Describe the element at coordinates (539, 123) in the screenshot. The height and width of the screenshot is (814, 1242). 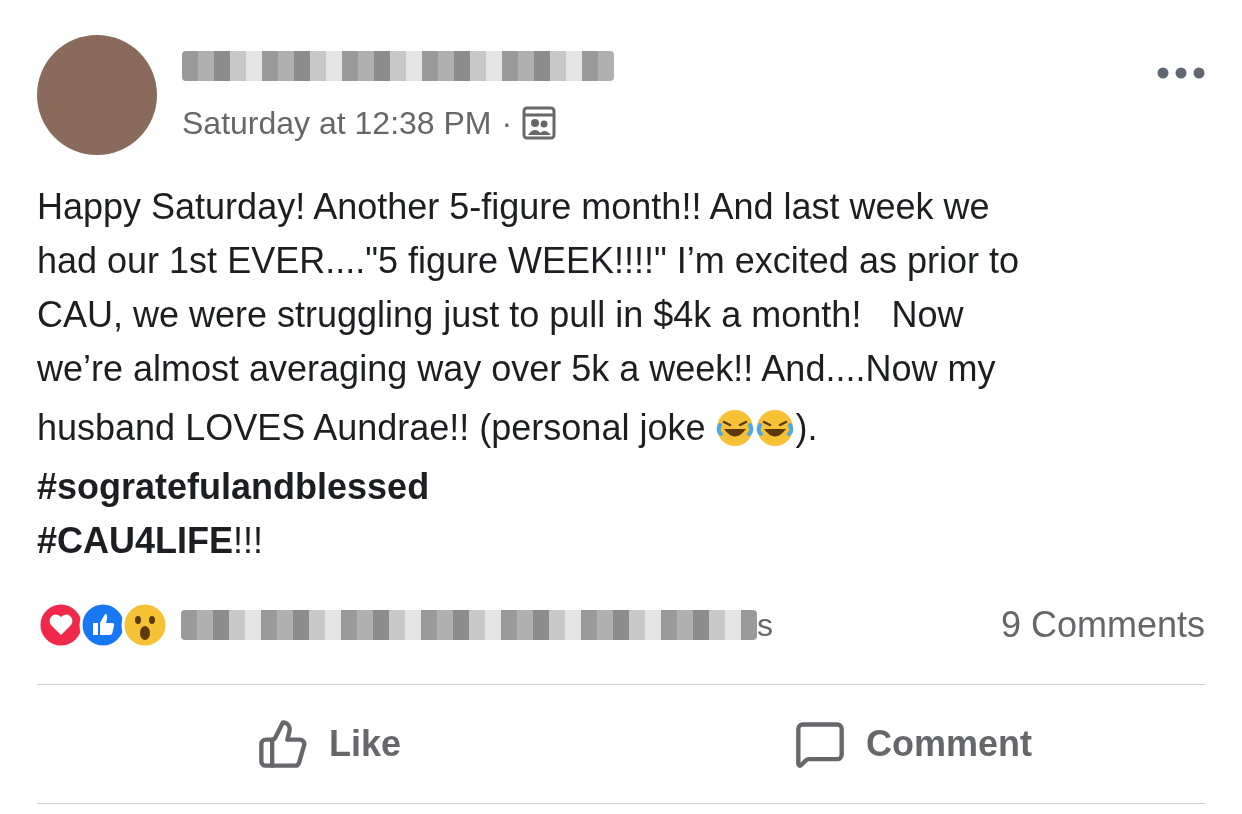
I see `group-audience-icon` at that location.